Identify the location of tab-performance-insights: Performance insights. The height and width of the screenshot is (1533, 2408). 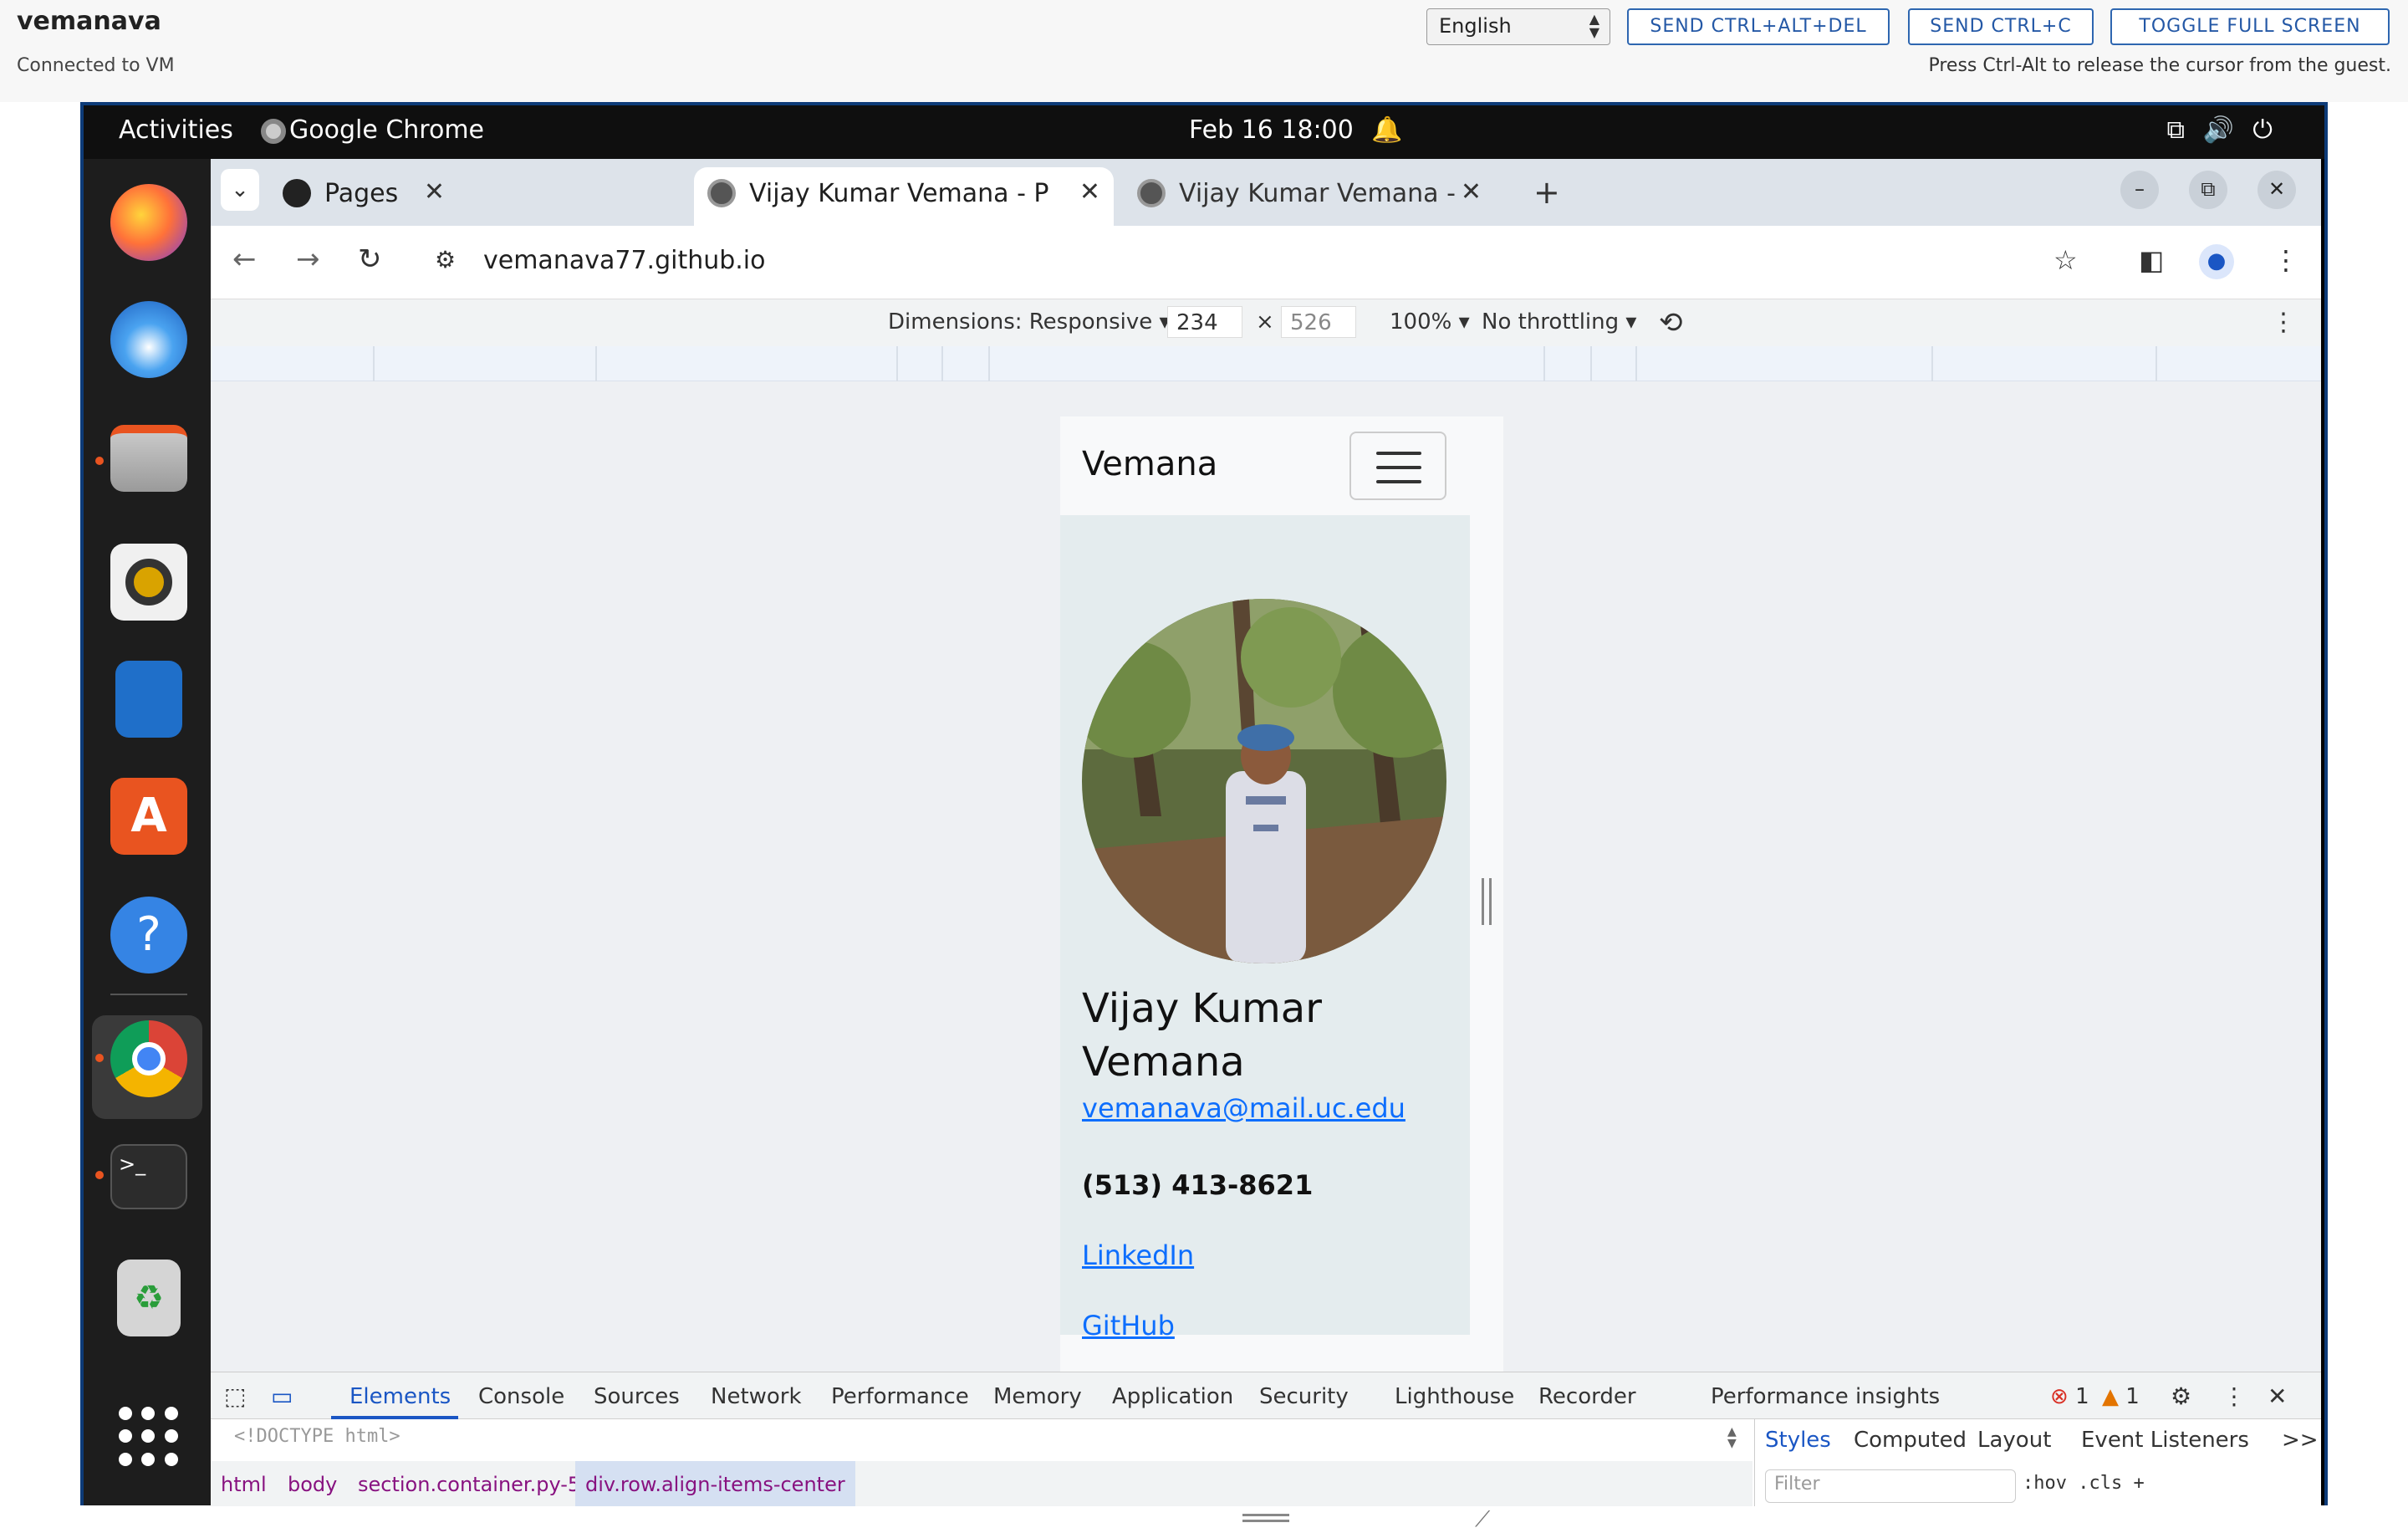
(1826, 1396).